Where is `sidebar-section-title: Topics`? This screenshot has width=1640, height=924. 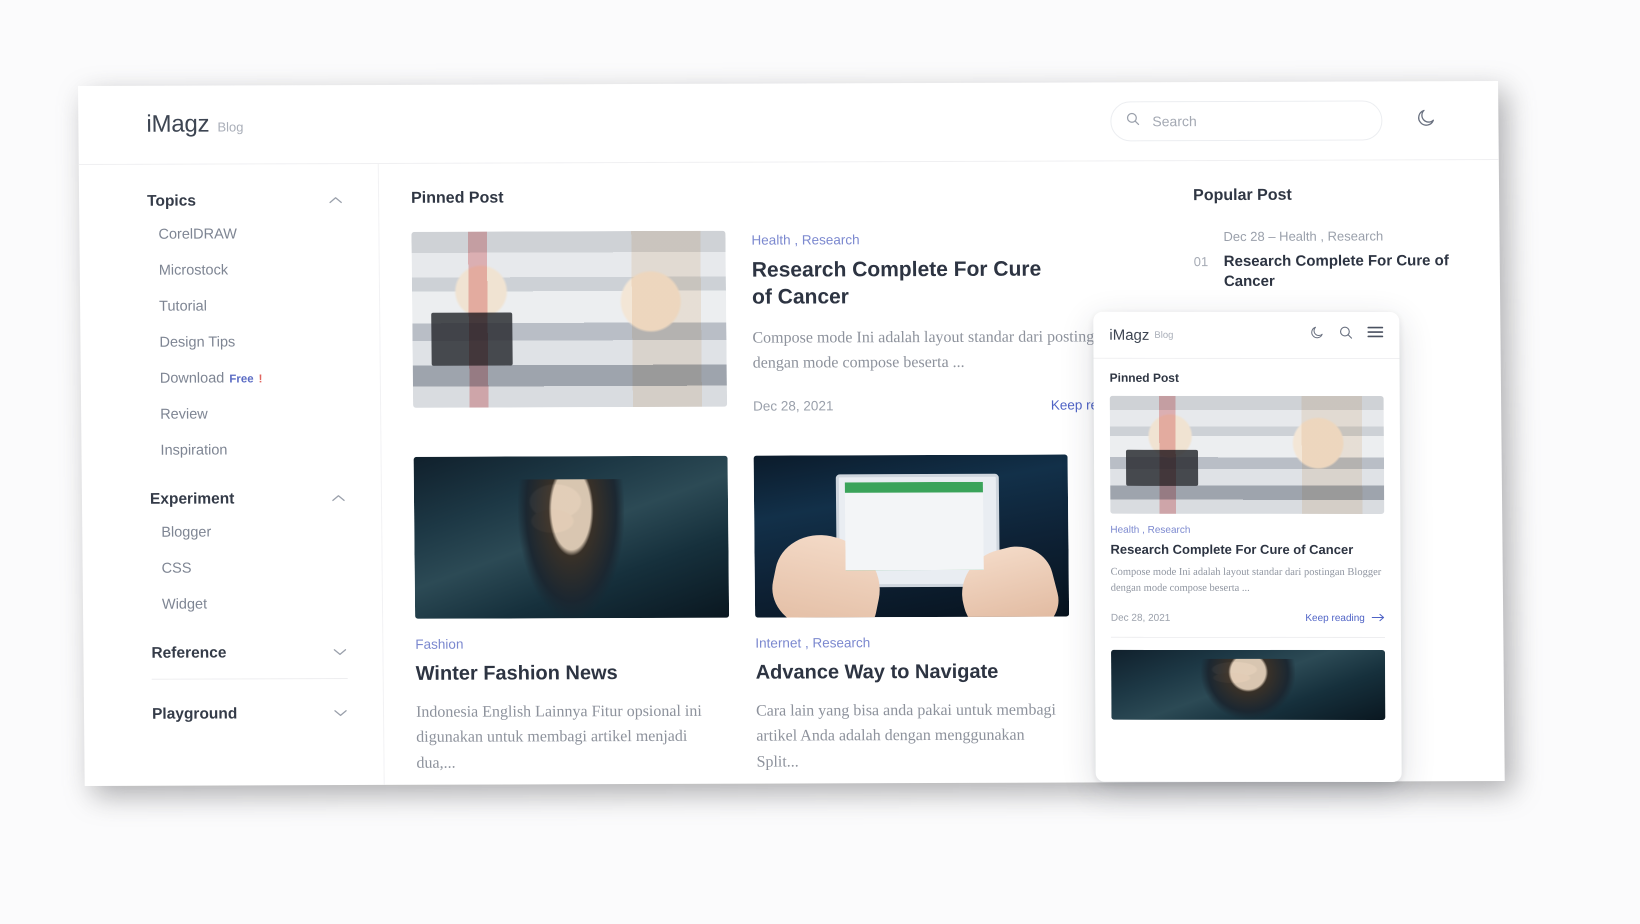 sidebar-section-title: Topics is located at coordinates (172, 201).